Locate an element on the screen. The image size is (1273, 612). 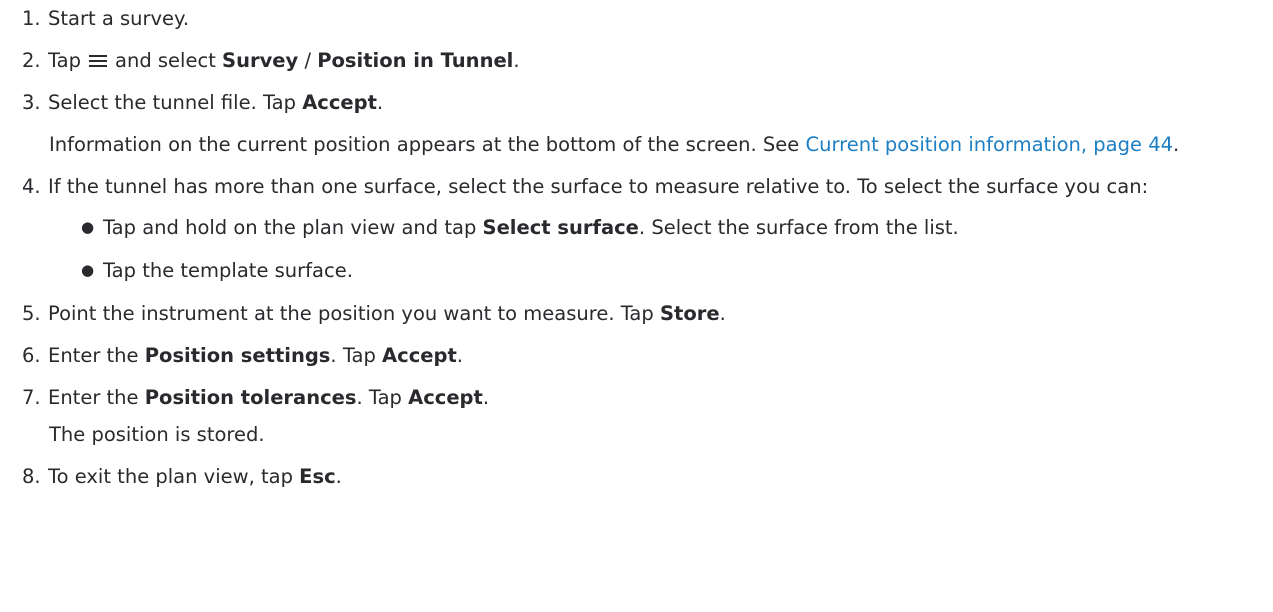
step-text: Start a survey. is located at coordinates (660, 18).